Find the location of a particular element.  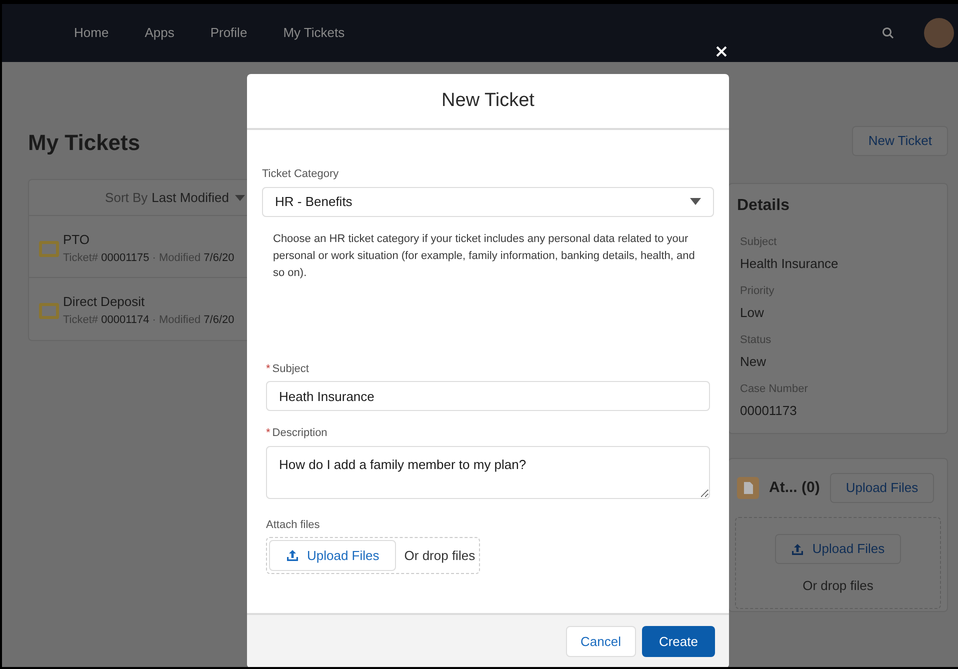

field-value: Health Insurance is located at coordinates (790, 263).